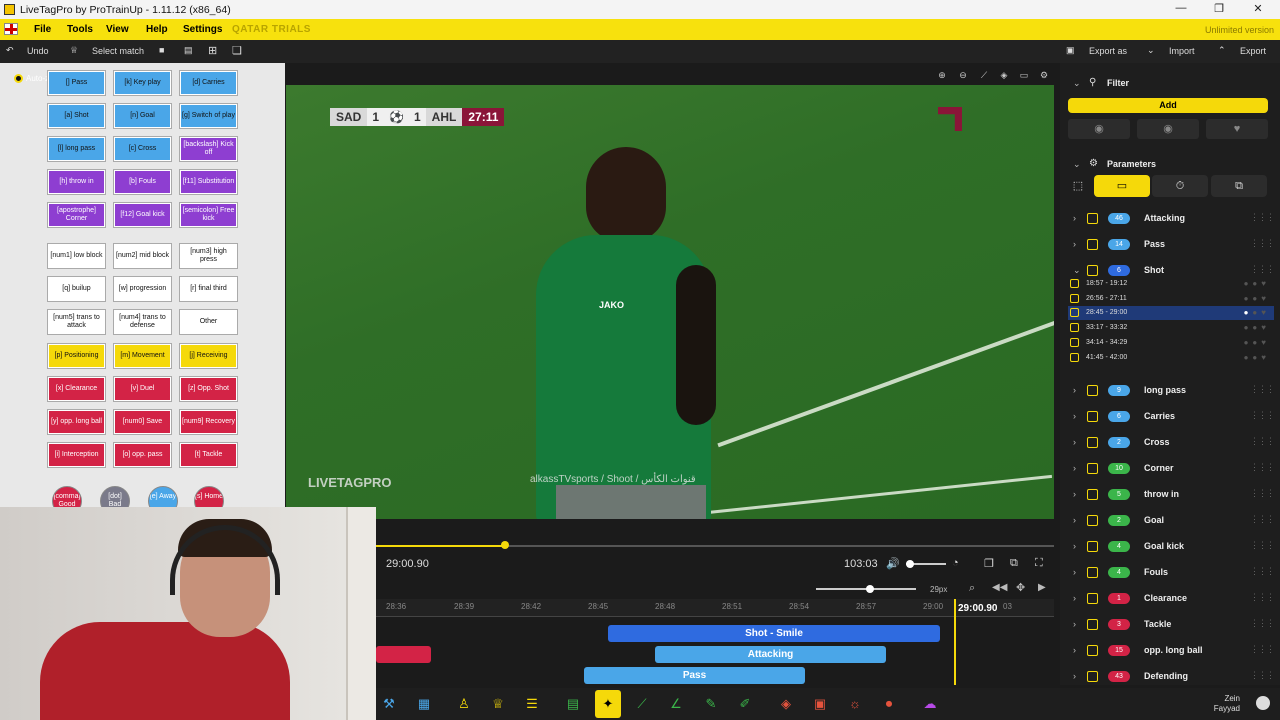 The image size is (1280, 720). Describe the element at coordinates (770, 654) in the screenshot. I see `timeline-clip: Attacking` at that location.